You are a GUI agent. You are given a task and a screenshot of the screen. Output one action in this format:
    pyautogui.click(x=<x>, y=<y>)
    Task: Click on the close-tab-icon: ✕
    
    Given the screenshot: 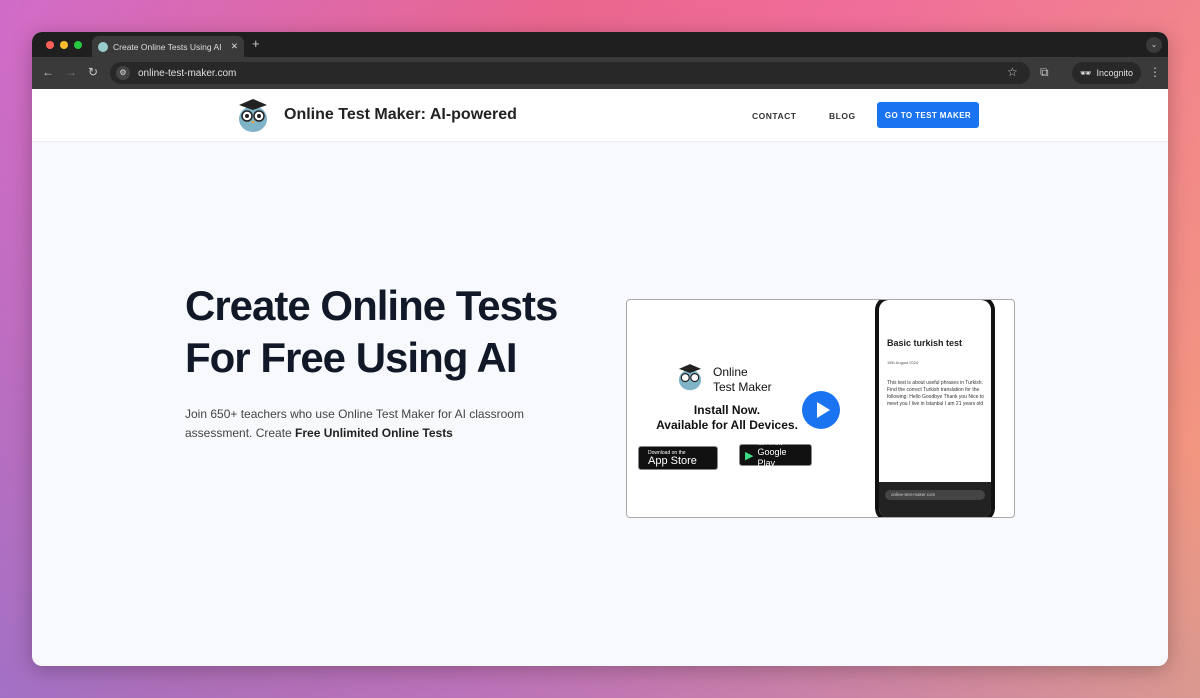 What is the action you would take?
    pyautogui.click(x=234, y=46)
    